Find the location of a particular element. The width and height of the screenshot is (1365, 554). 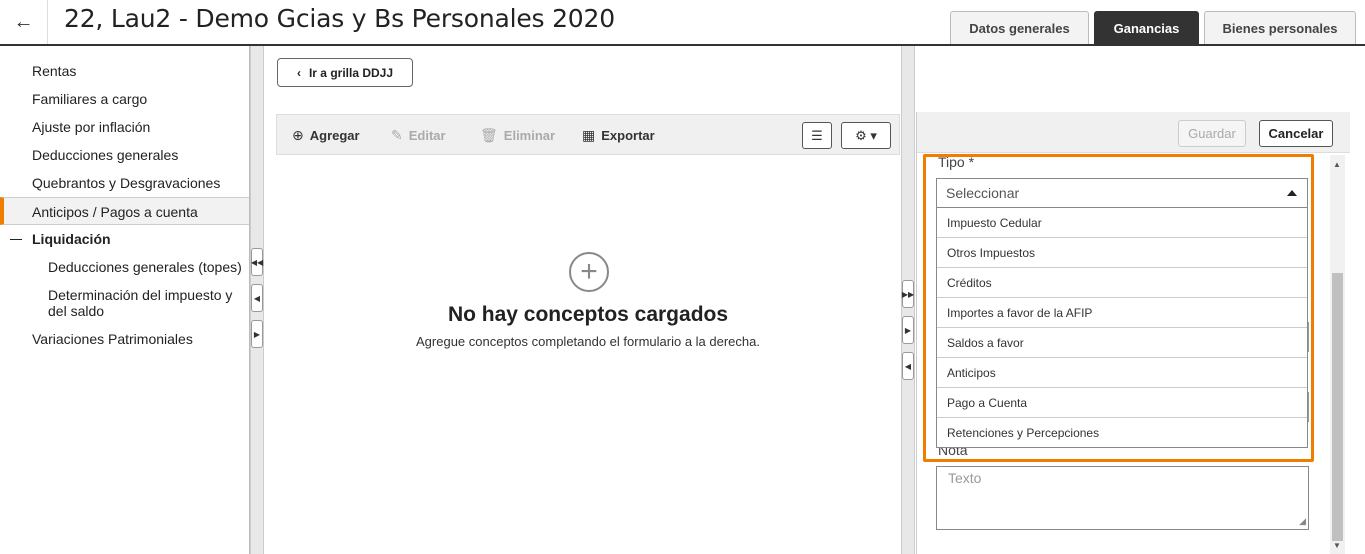

excel-icon: ▦ is located at coordinates (589, 135).